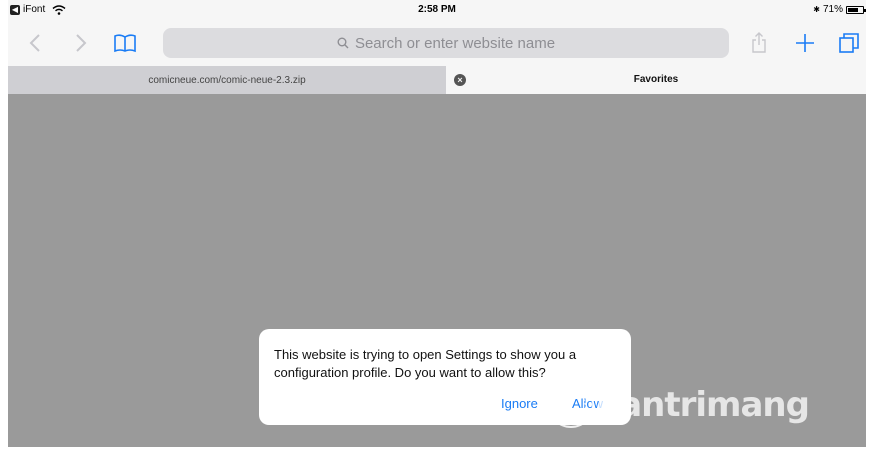 The image size is (870, 449). I want to click on watermark-text: uantrimang, so click(703, 405).